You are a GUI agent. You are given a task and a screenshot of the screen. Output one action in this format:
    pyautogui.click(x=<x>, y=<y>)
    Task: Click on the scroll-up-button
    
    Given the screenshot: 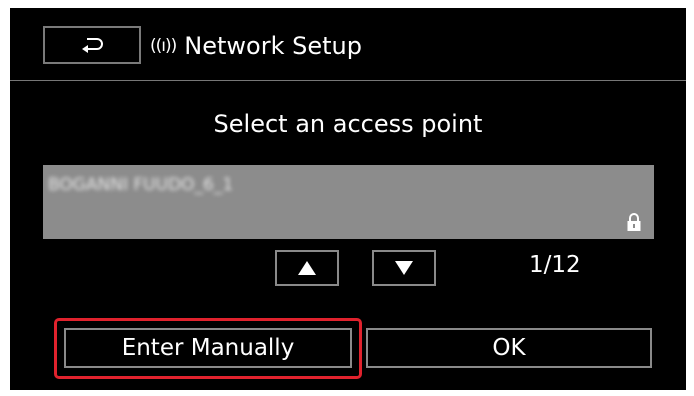 What is the action you would take?
    pyautogui.click(x=307, y=268)
    